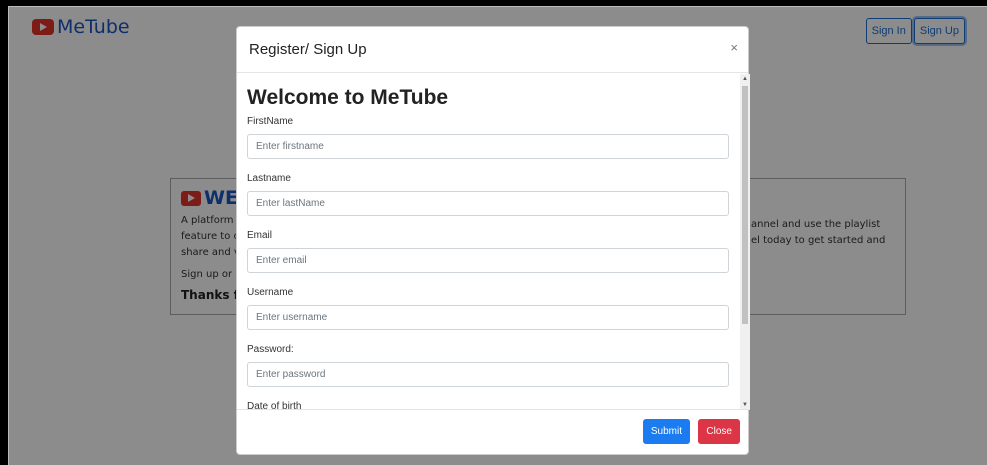 This screenshot has width=987, height=465. I want to click on scroll-down-icon: ▼, so click(745, 405).